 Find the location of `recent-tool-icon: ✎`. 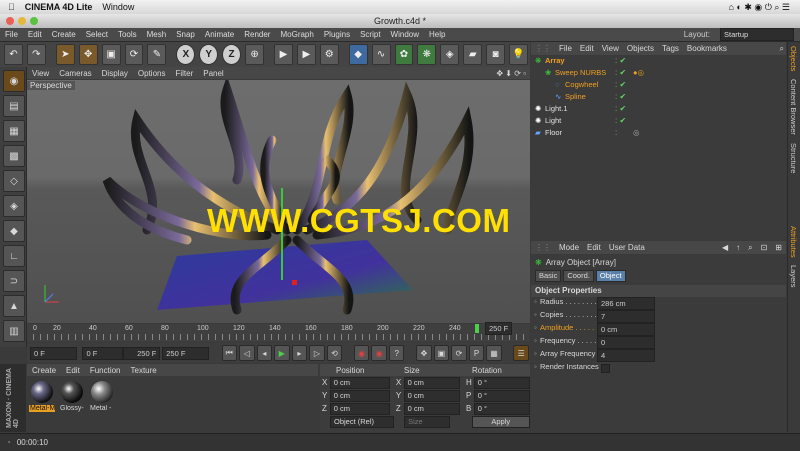

recent-tool-icon: ✎ is located at coordinates (157, 54).